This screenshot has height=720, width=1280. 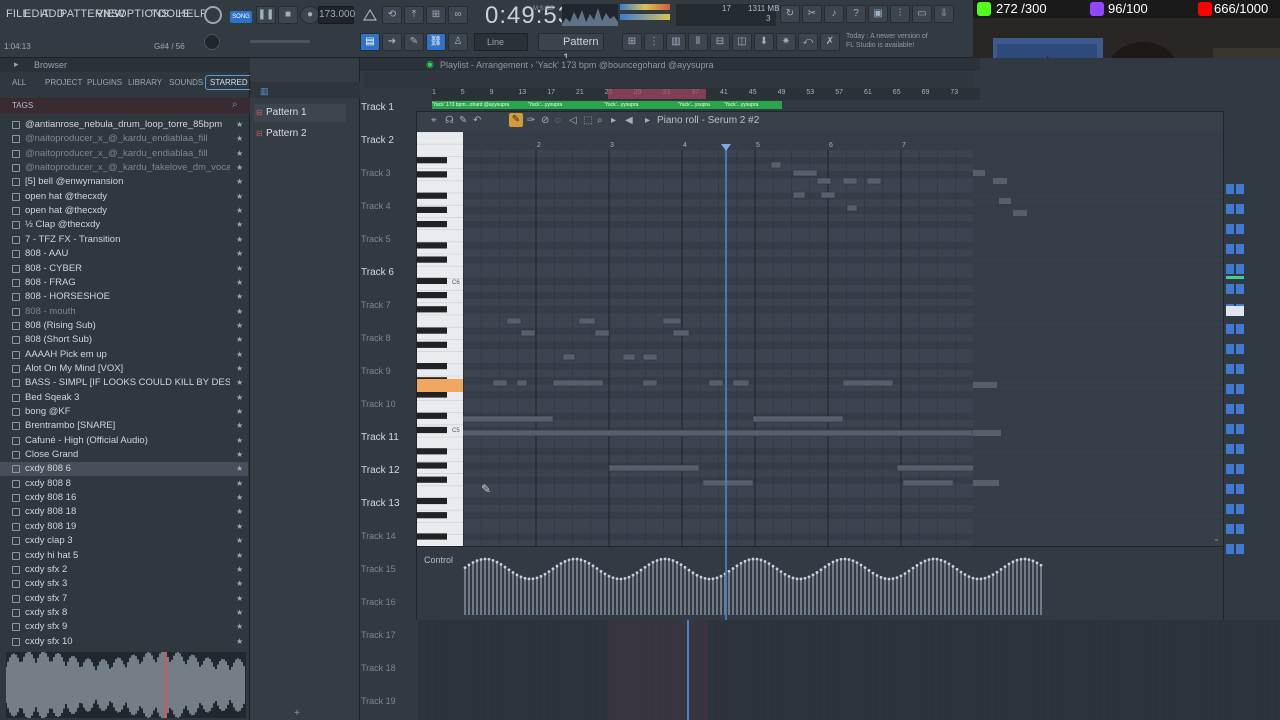 What do you see at coordinates (726, 147) in the screenshot?
I see `playhead-marker` at bounding box center [726, 147].